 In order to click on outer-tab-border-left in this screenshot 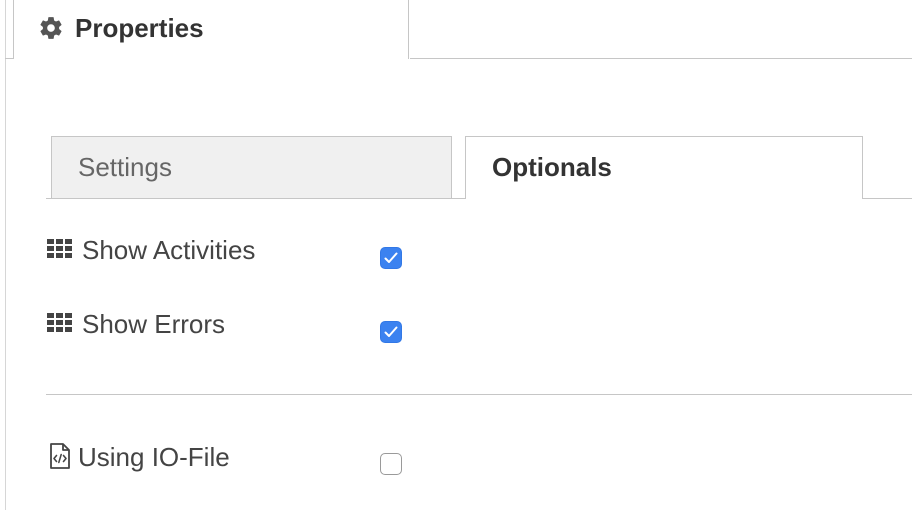, I will do `click(9, 58)`.